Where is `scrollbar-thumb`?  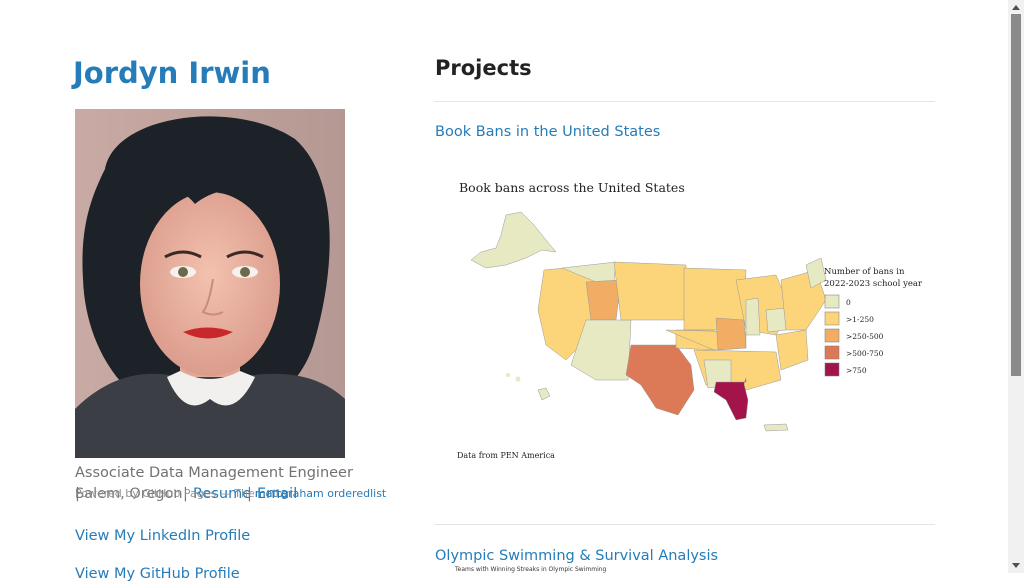
scrollbar-thumb is located at coordinates (1016, 195).